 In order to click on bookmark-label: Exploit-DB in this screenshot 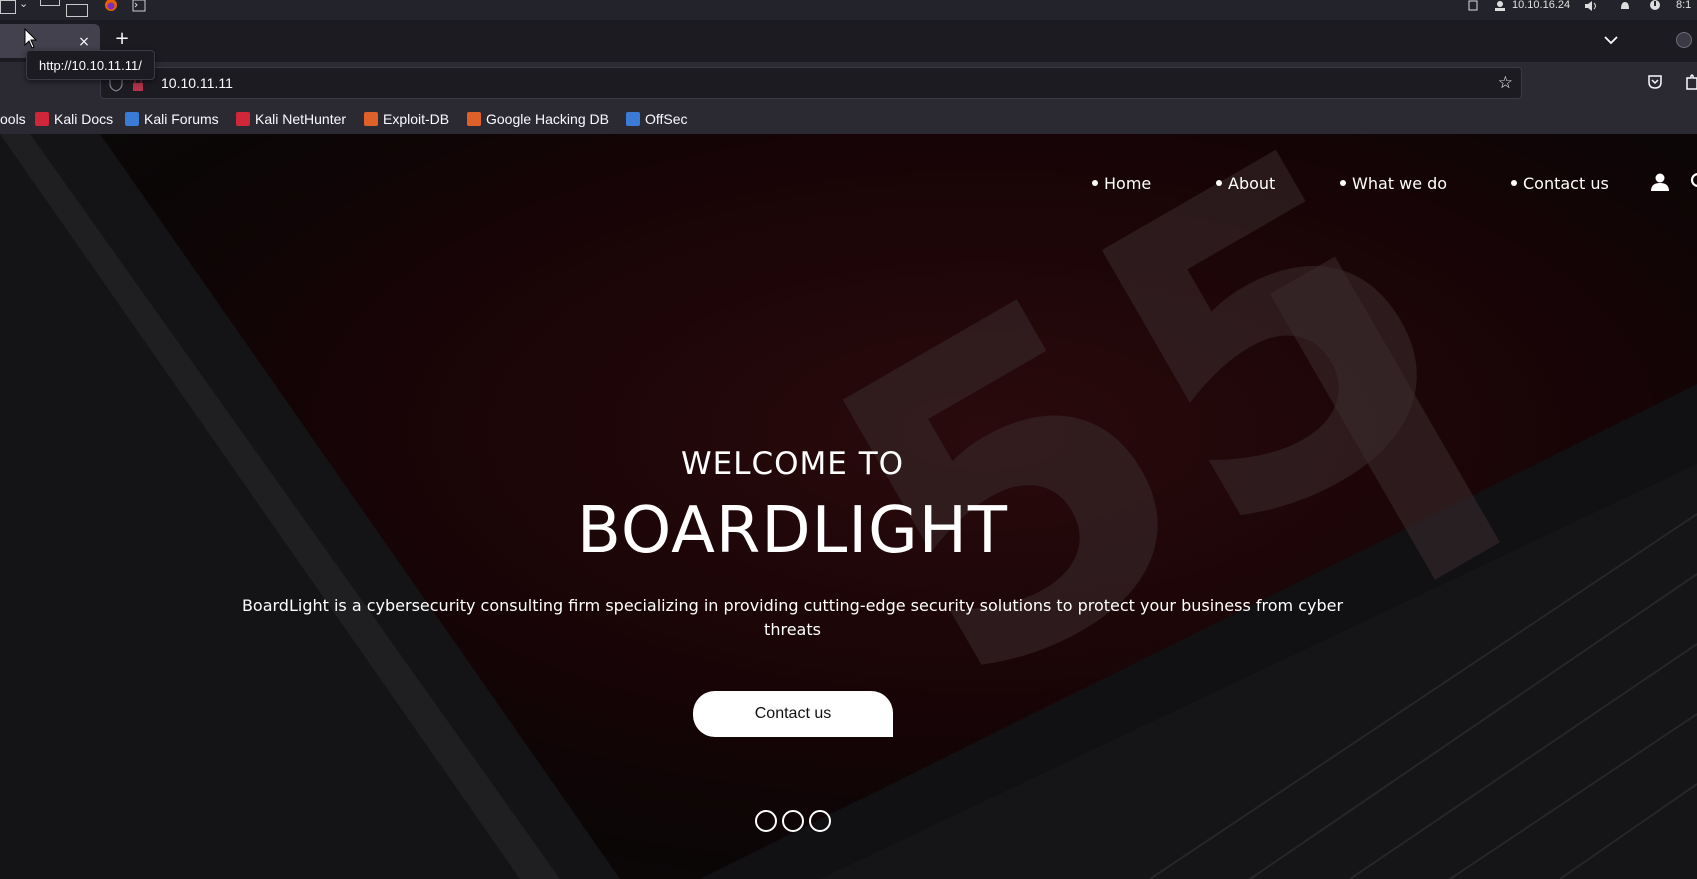, I will do `click(416, 119)`.